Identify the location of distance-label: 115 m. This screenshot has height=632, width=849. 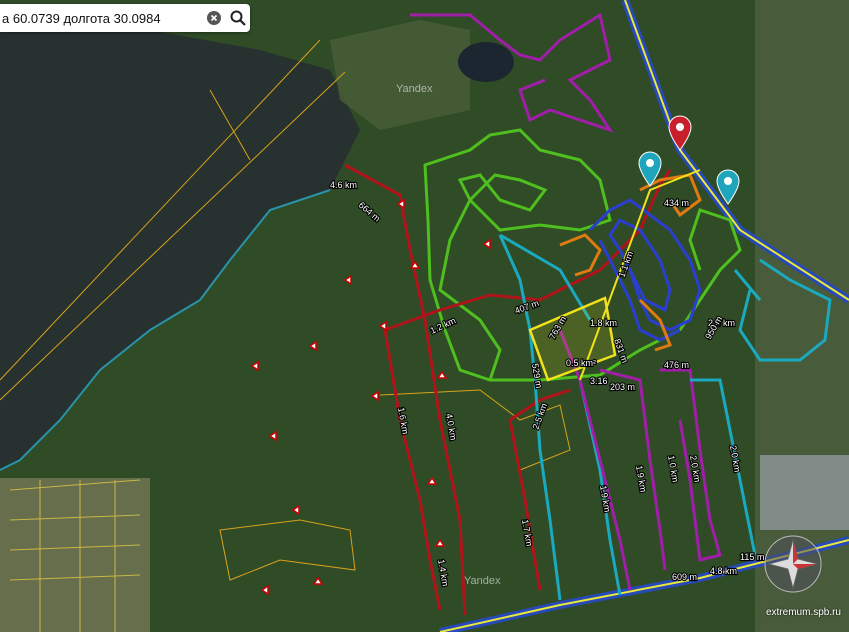
(752, 557).